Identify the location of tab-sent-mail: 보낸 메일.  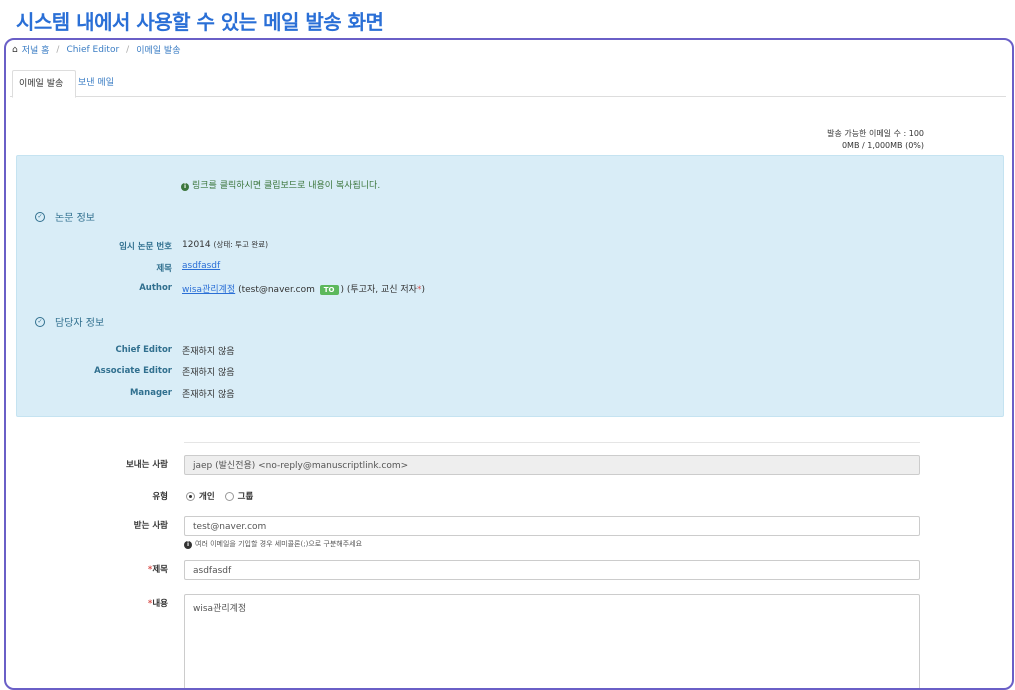
(96, 83).